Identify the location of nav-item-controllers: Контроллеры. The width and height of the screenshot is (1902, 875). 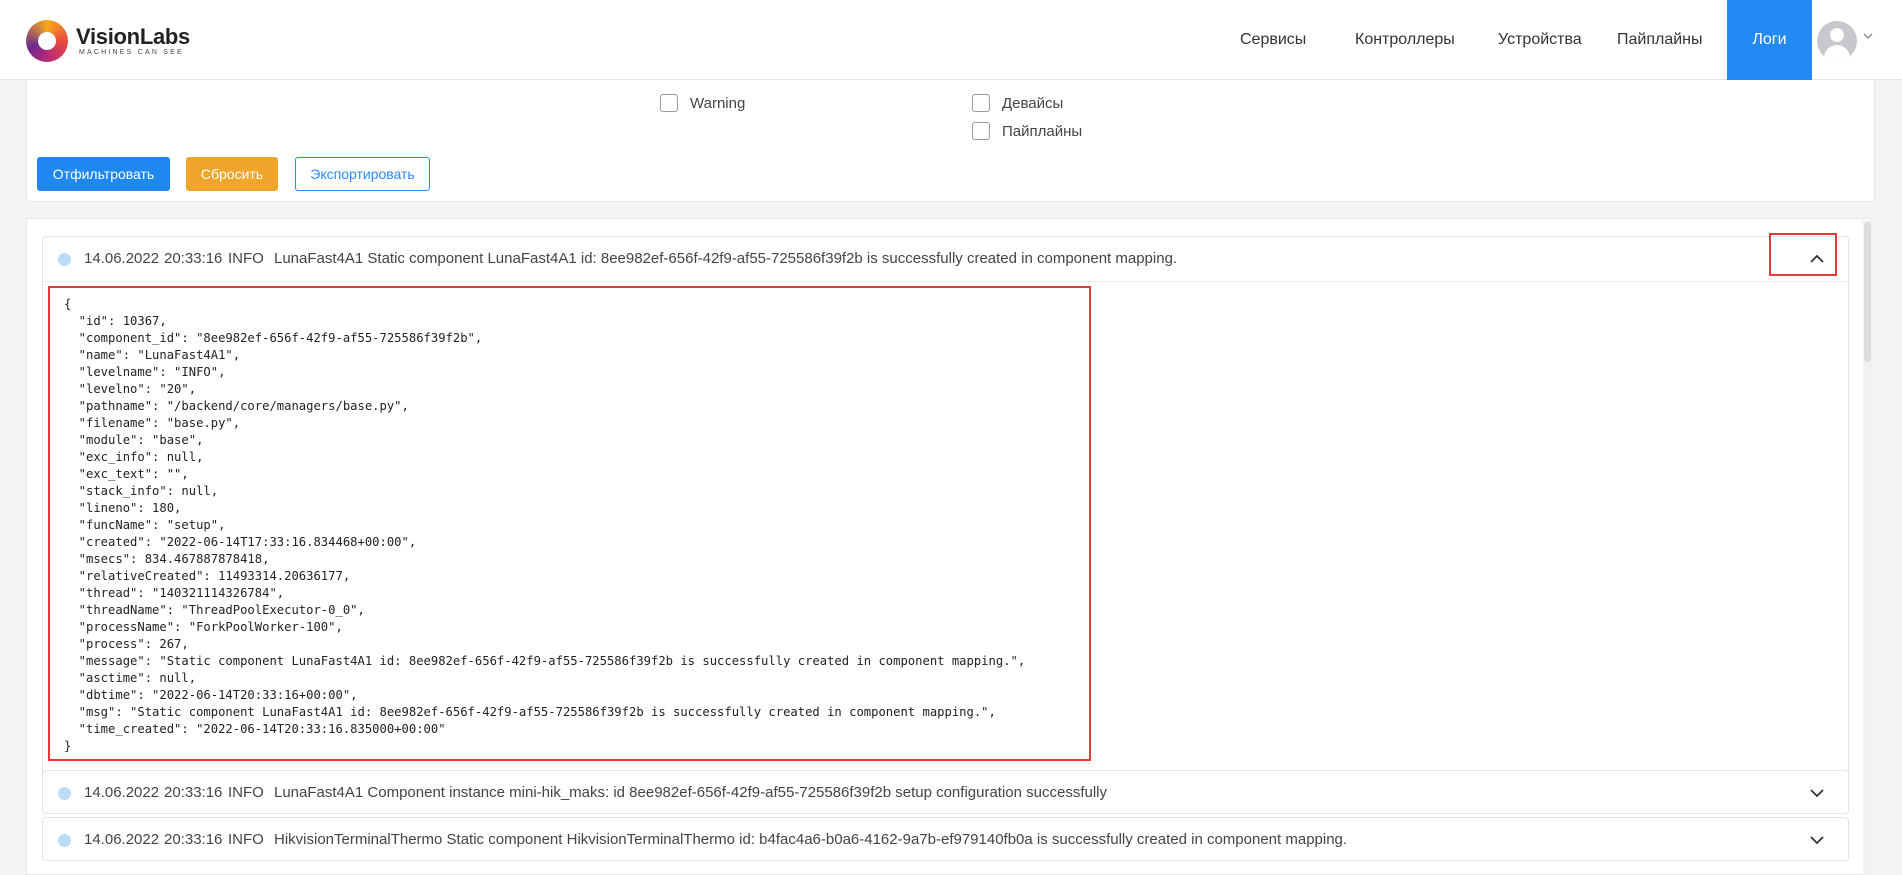
(1405, 40).